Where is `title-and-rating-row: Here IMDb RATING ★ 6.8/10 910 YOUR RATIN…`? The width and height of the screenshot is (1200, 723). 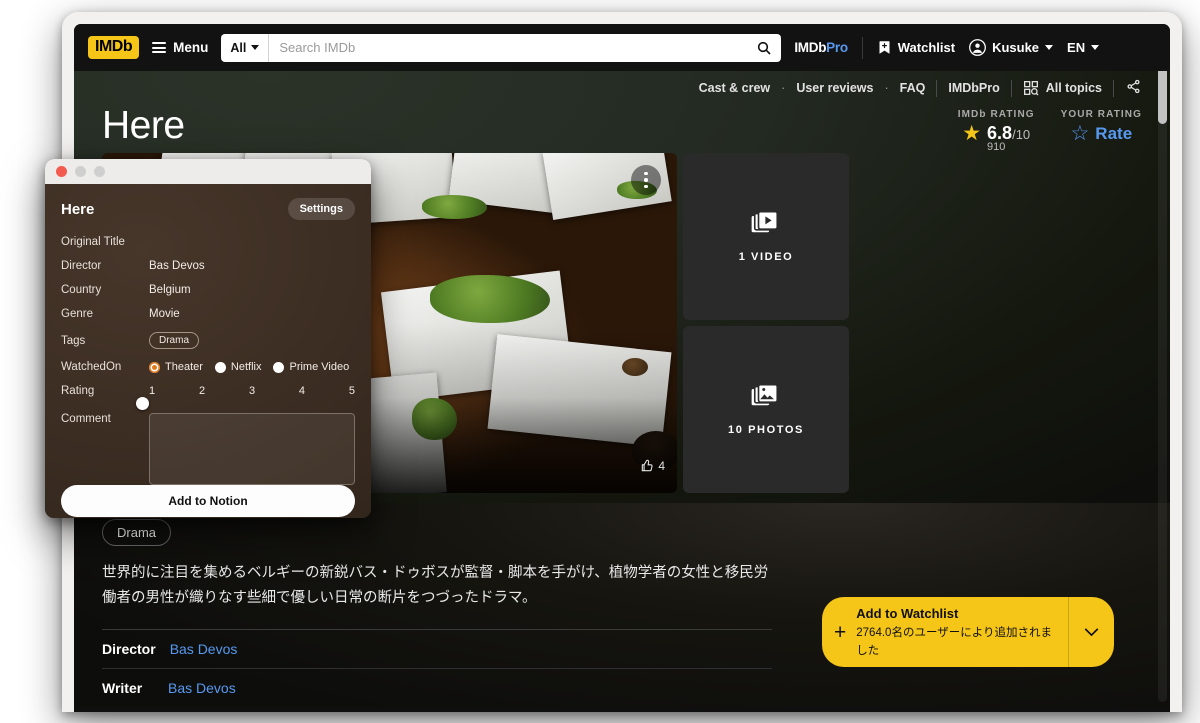 title-and-rating-row: Here IMDb RATING ★ 6.8/10 910 YOUR RATIN… is located at coordinates (622, 128).